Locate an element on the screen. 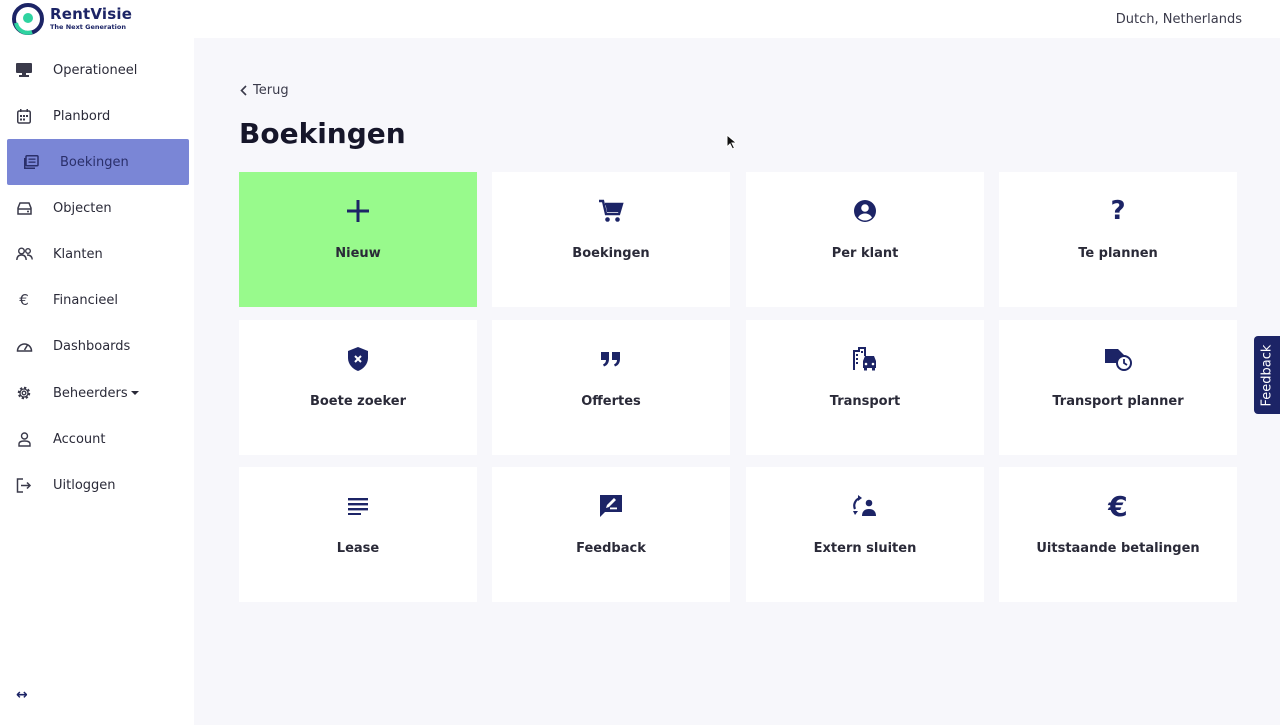 The width and height of the screenshot is (1280, 725). question-icon: ? is located at coordinates (1118, 211).